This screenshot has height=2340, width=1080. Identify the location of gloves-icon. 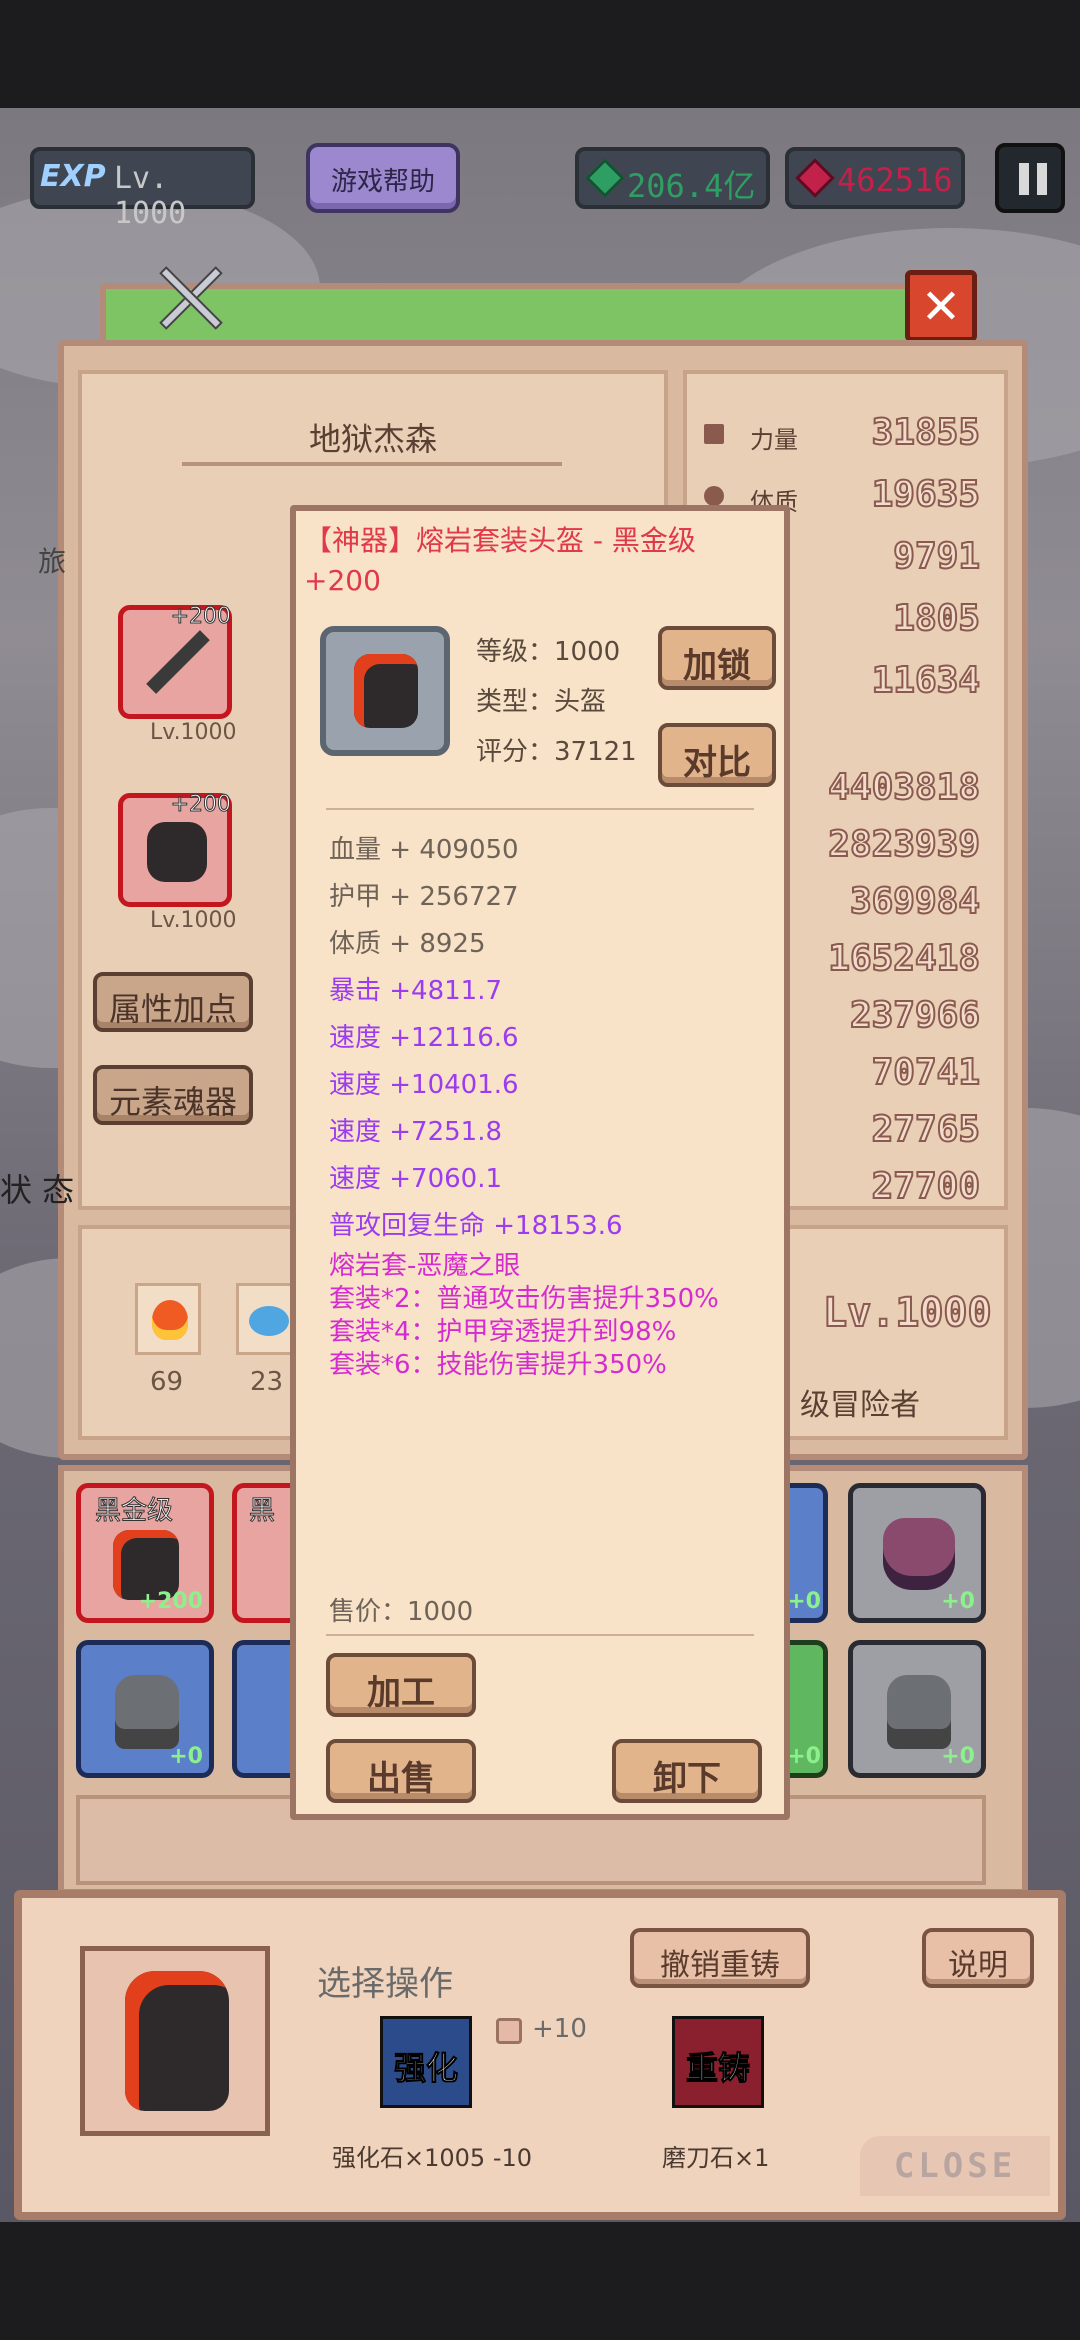
(177, 852).